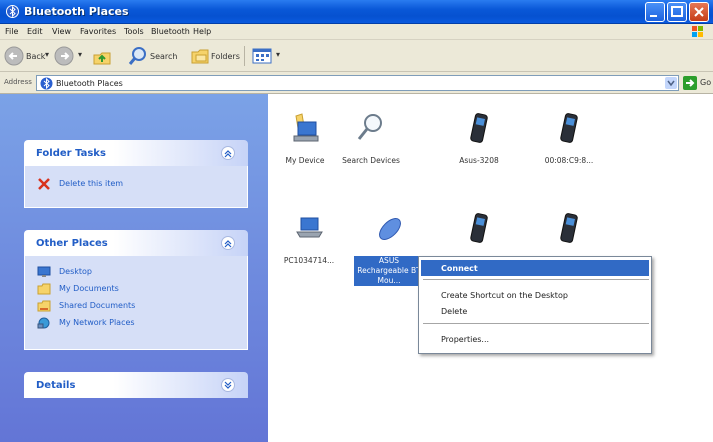 This screenshot has height=442, width=713. Describe the element at coordinates (170, 31) in the screenshot. I see `menu-bluetooth: Bluetooth` at that location.